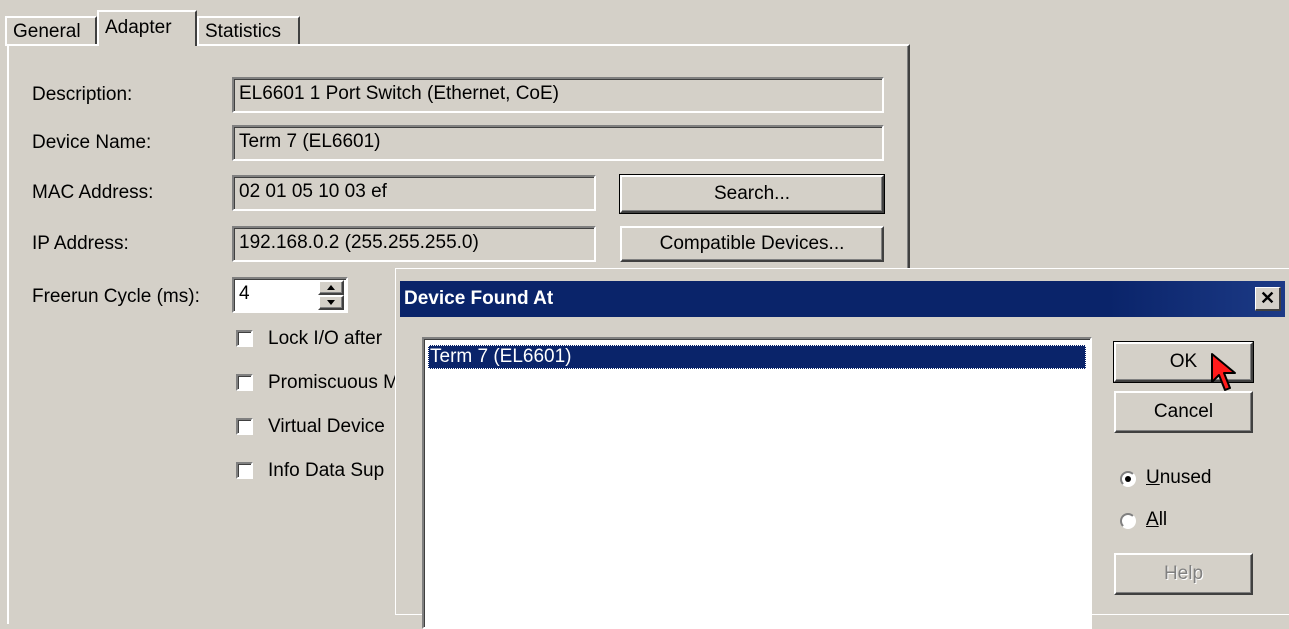 This screenshot has height=629, width=1289. Describe the element at coordinates (82, 94) in the screenshot. I see `description-label: Description:` at that location.